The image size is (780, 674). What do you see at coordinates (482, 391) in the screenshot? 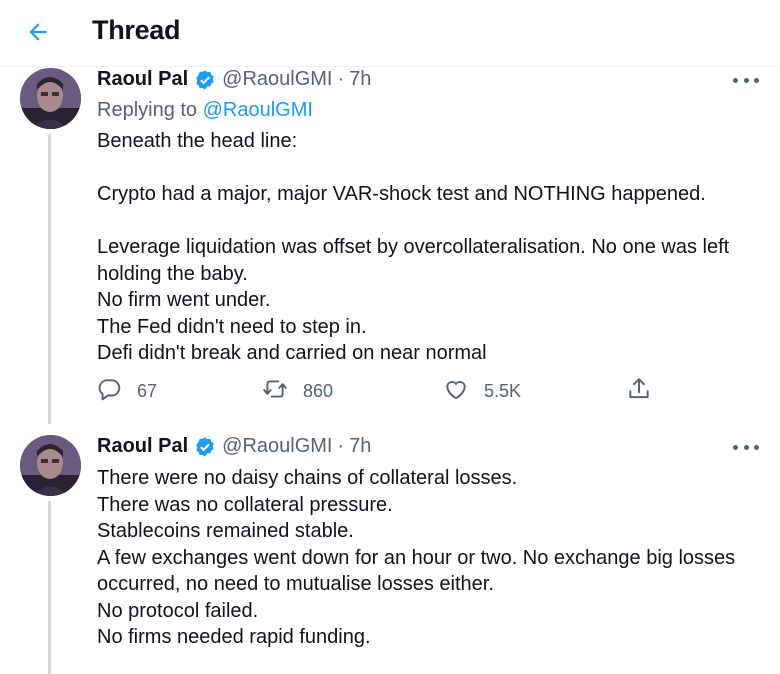
I see `like-button: 5.5K` at bounding box center [482, 391].